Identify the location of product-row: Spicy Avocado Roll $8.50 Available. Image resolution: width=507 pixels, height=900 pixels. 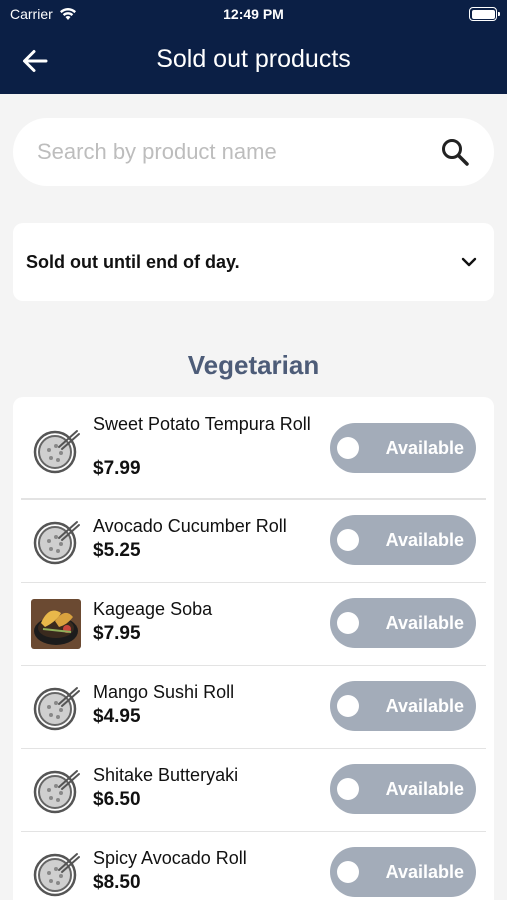
(253, 866).